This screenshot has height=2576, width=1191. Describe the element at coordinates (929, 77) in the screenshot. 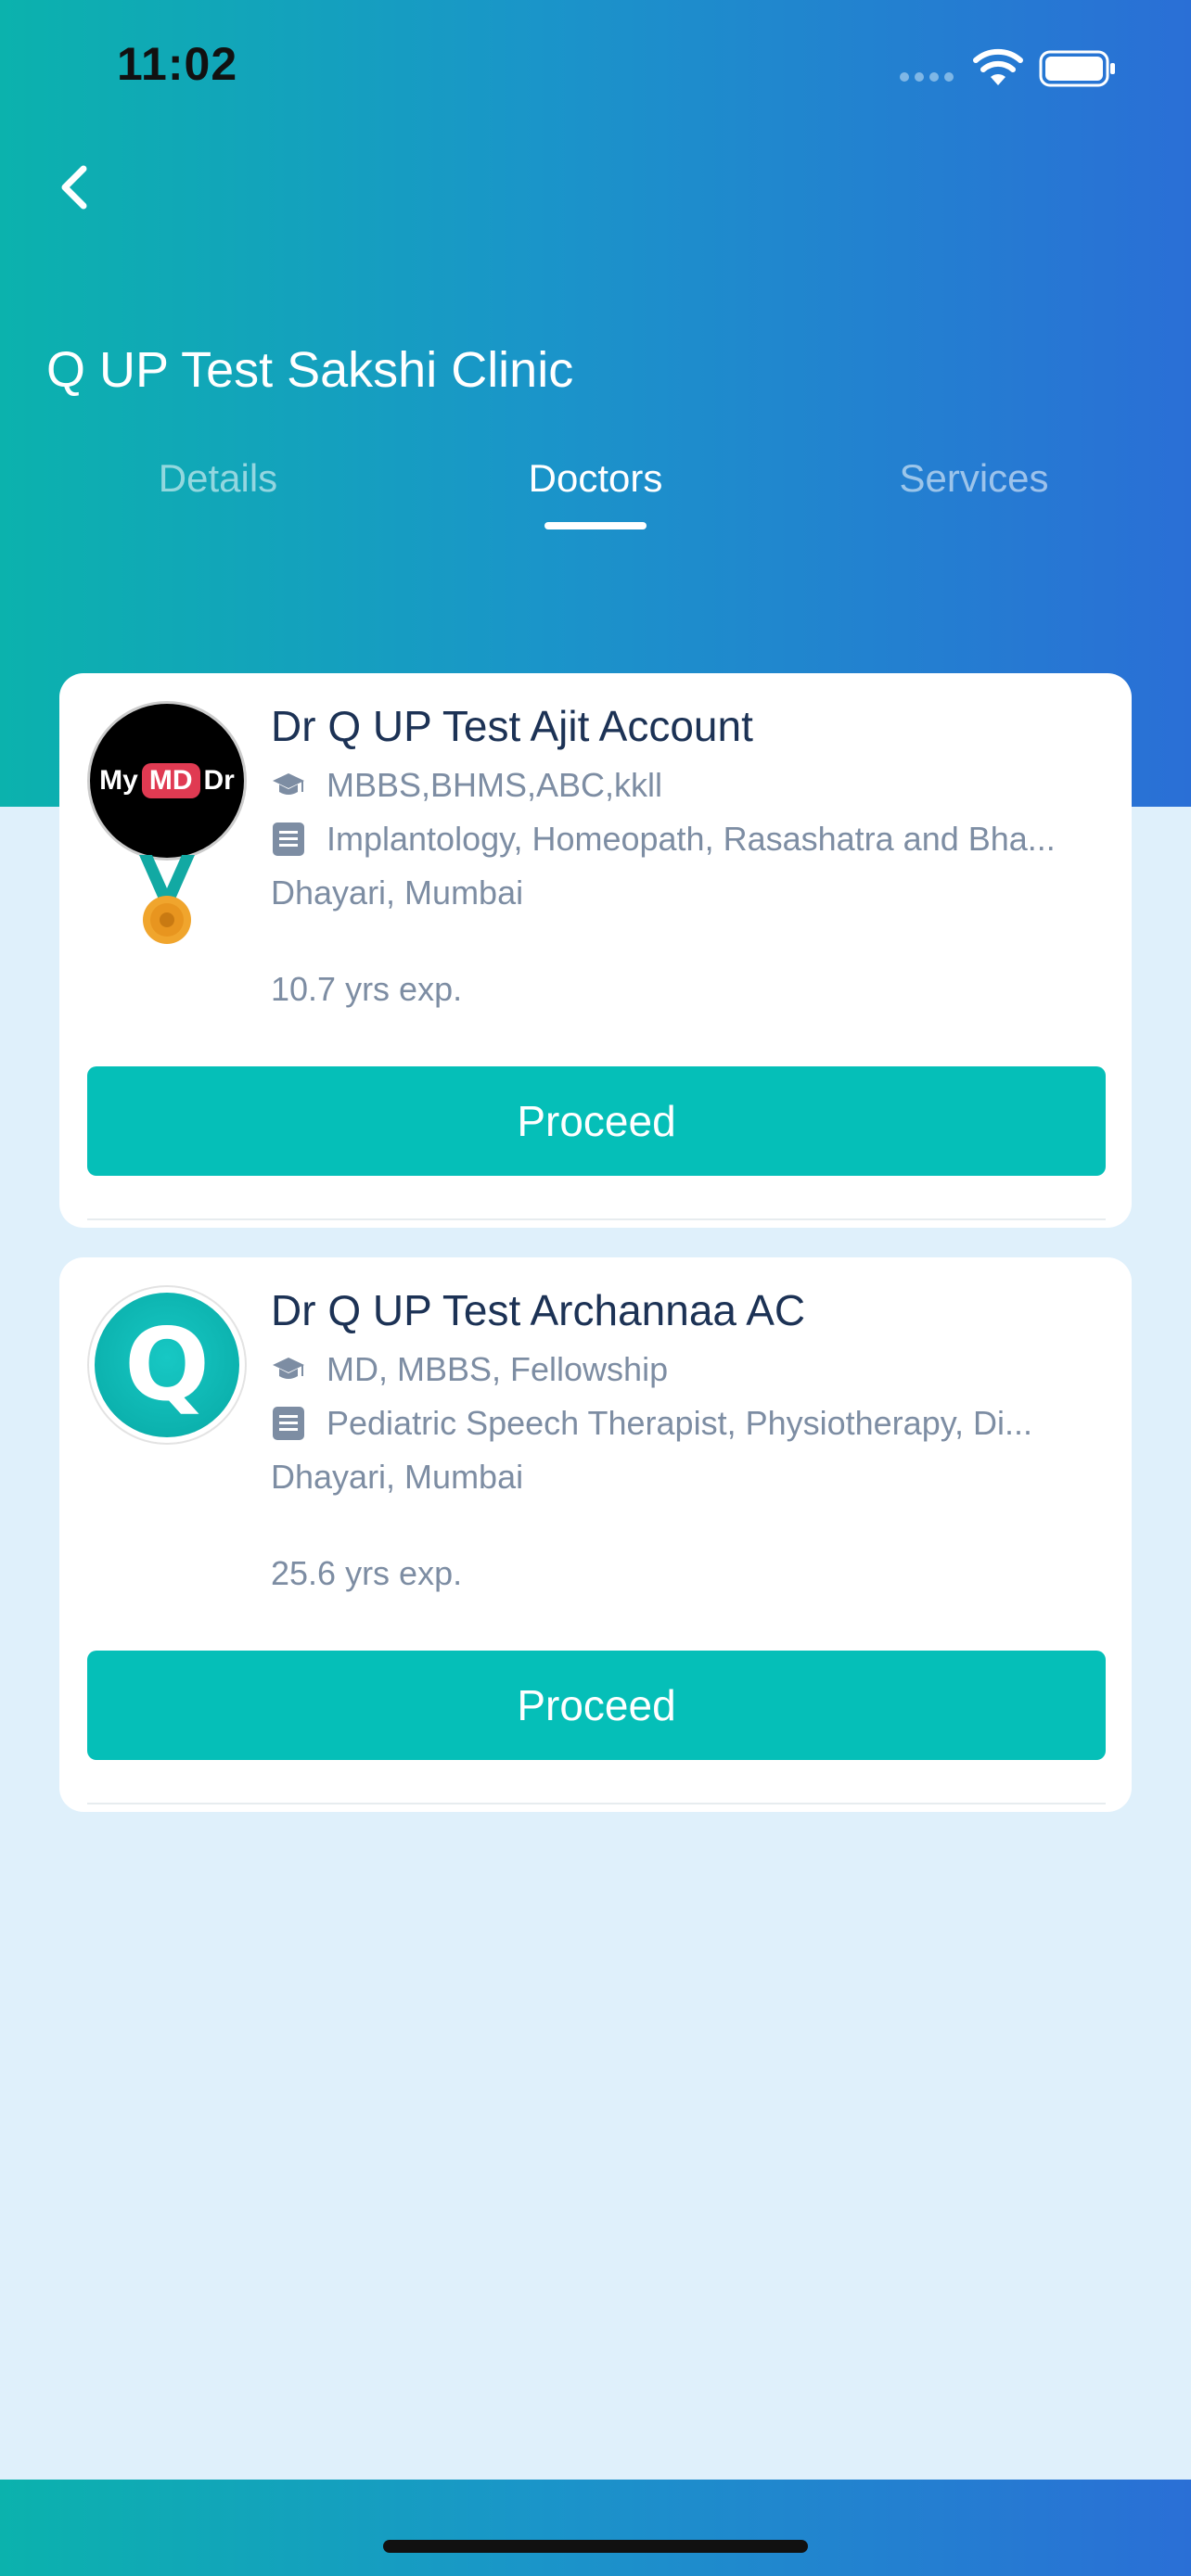

I see `cellular-signal-icon` at that location.